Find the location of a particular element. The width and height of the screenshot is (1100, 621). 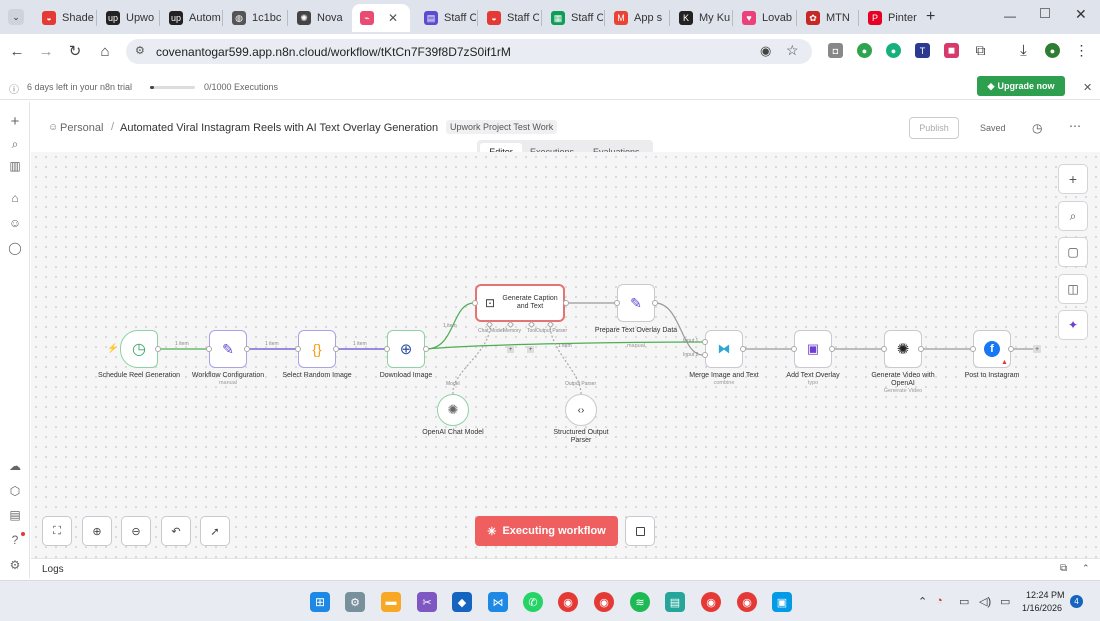

publish-button: Publish is located at coordinates (934, 128).